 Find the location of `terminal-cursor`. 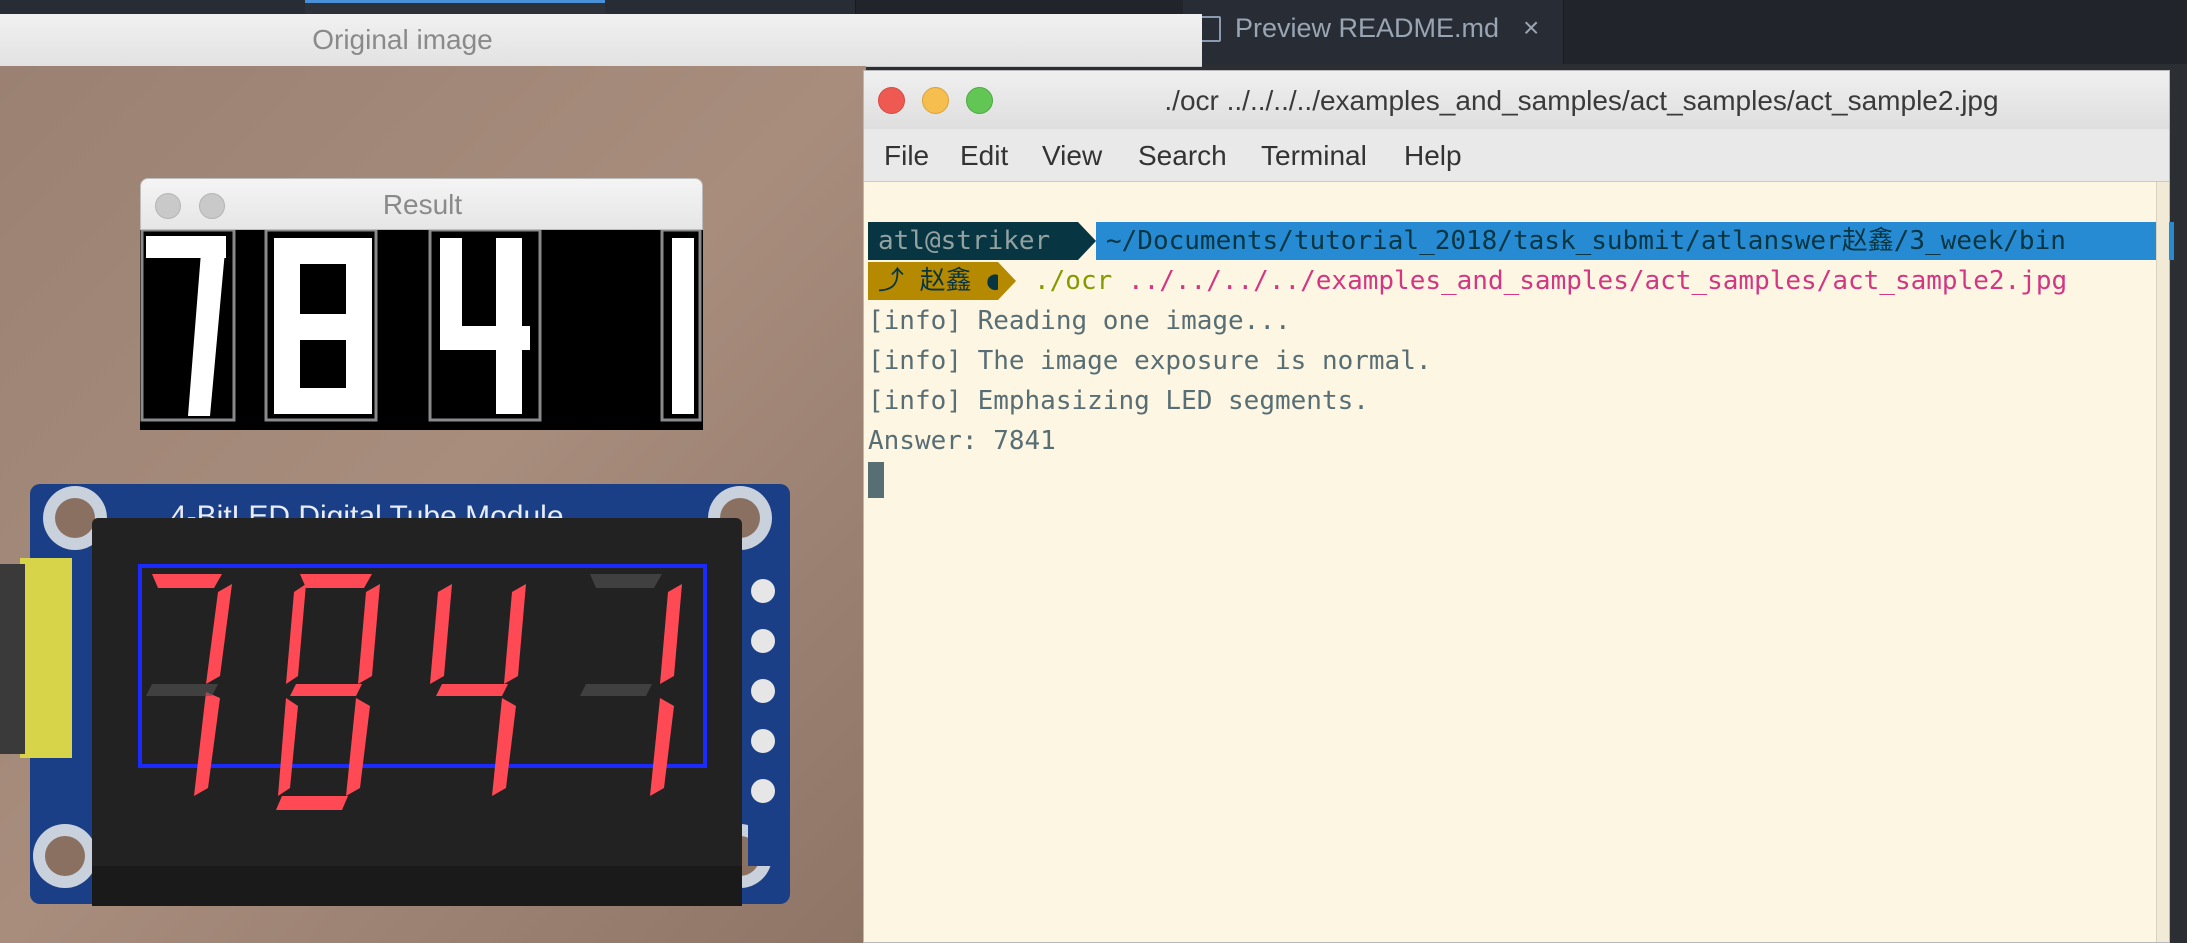

terminal-cursor is located at coordinates (876, 480).